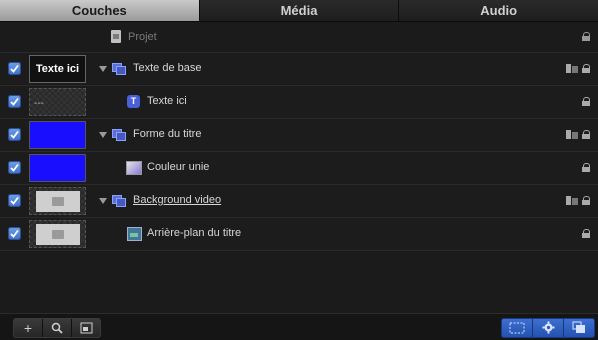 Image resolution: width=598 pixels, height=340 pixels. I want to click on layer-row-forme-du-titre: Forme du titre, so click(299, 135).